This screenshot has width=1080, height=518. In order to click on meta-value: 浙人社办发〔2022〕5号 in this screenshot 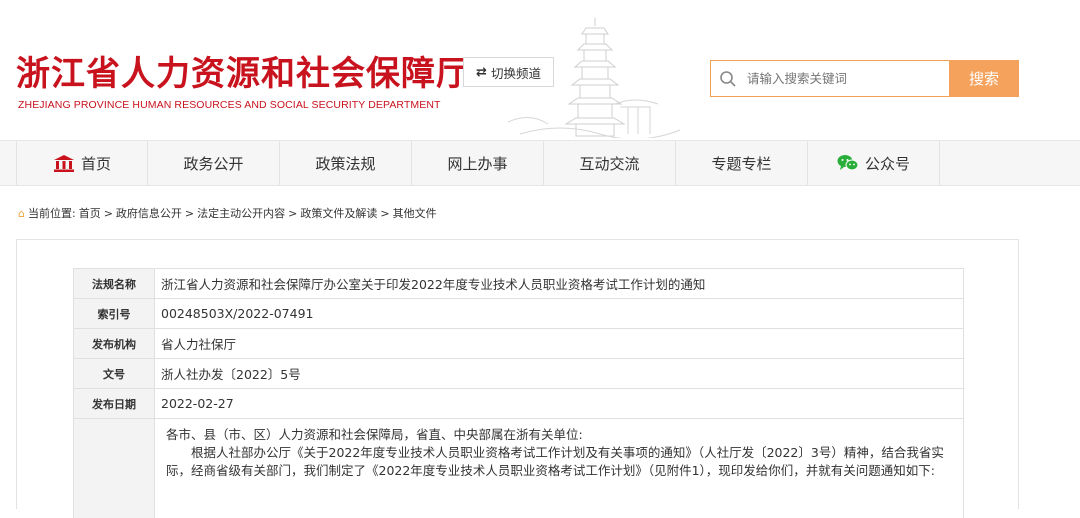, I will do `click(559, 373)`.